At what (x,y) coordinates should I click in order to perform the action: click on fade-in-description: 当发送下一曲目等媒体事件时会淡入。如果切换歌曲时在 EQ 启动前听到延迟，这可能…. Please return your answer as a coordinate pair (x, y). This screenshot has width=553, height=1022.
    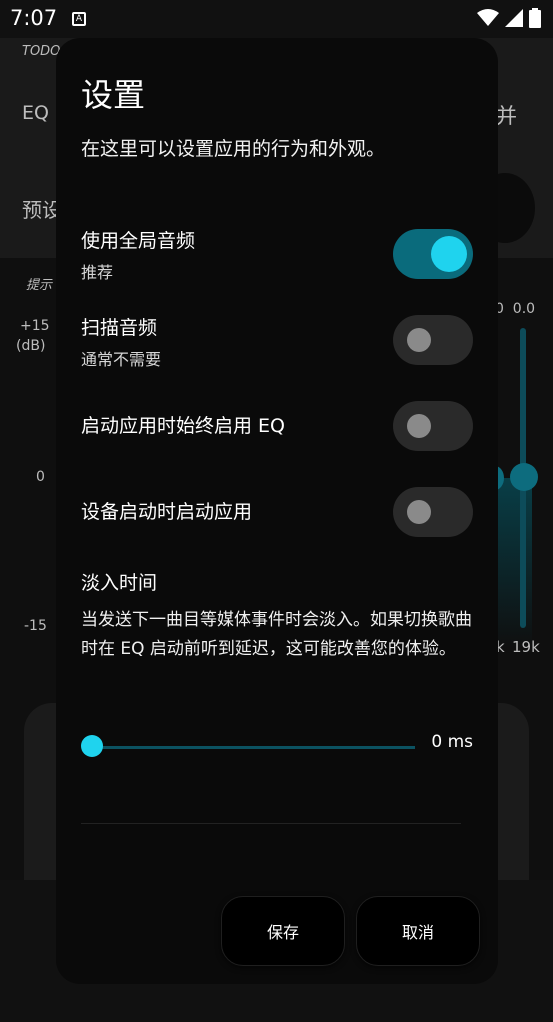
    Looking at the image, I should click on (276, 634).